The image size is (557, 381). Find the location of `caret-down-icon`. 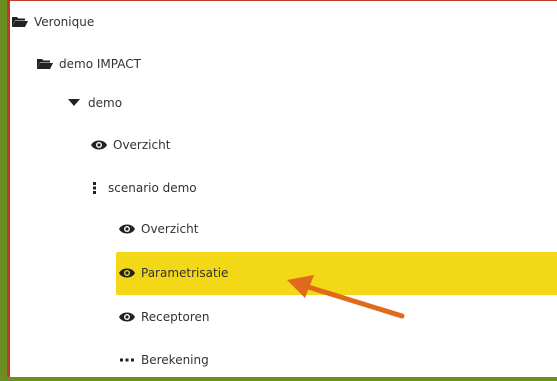

caret-down-icon is located at coordinates (74, 103).